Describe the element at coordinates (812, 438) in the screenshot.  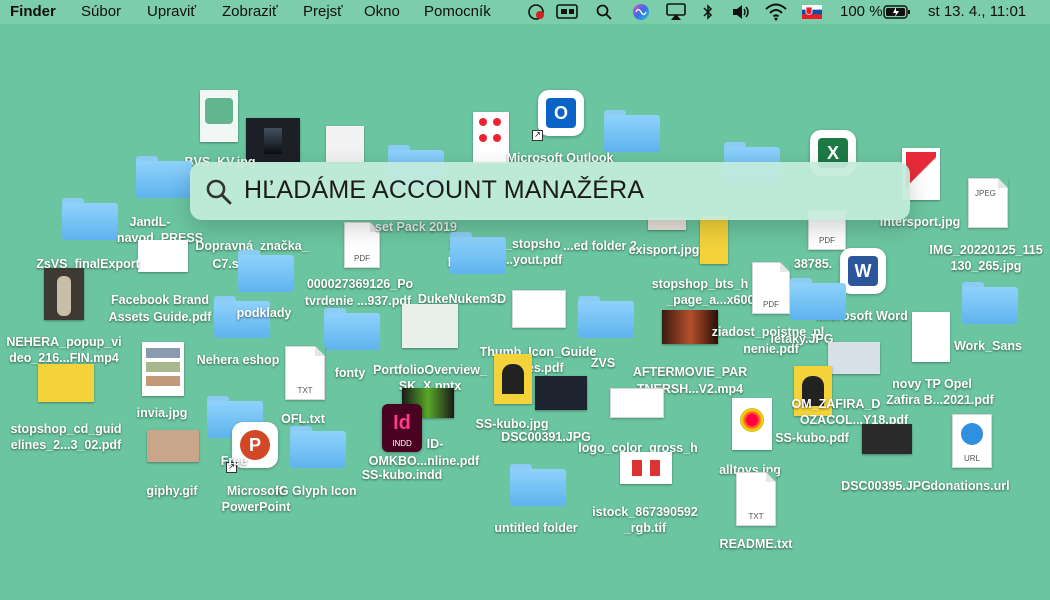
I see `label-sskubo-pdf: SS-kubo.pdf` at that location.